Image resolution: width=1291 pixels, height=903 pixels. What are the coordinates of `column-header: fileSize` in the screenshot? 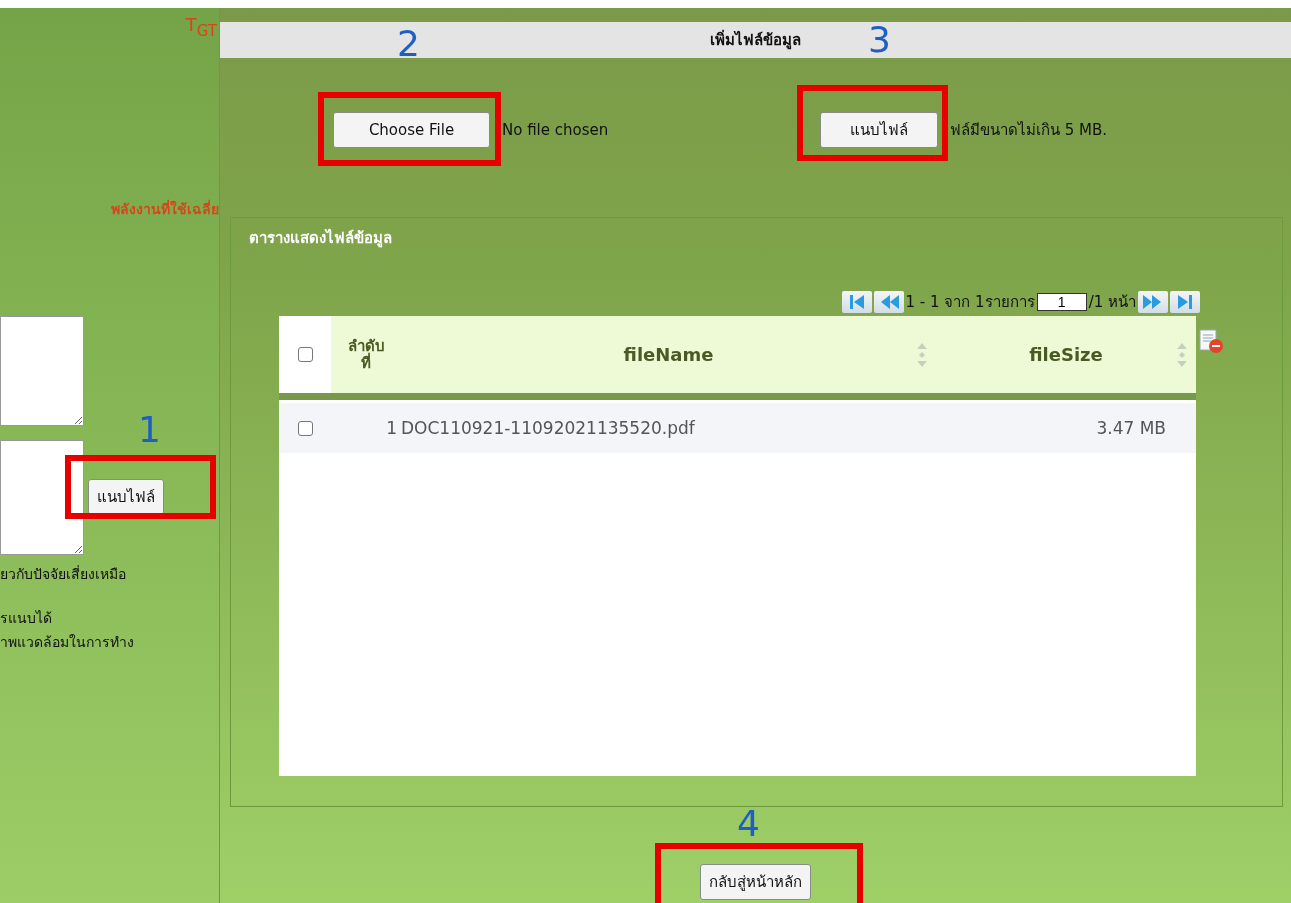 It's located at (1066, 354).